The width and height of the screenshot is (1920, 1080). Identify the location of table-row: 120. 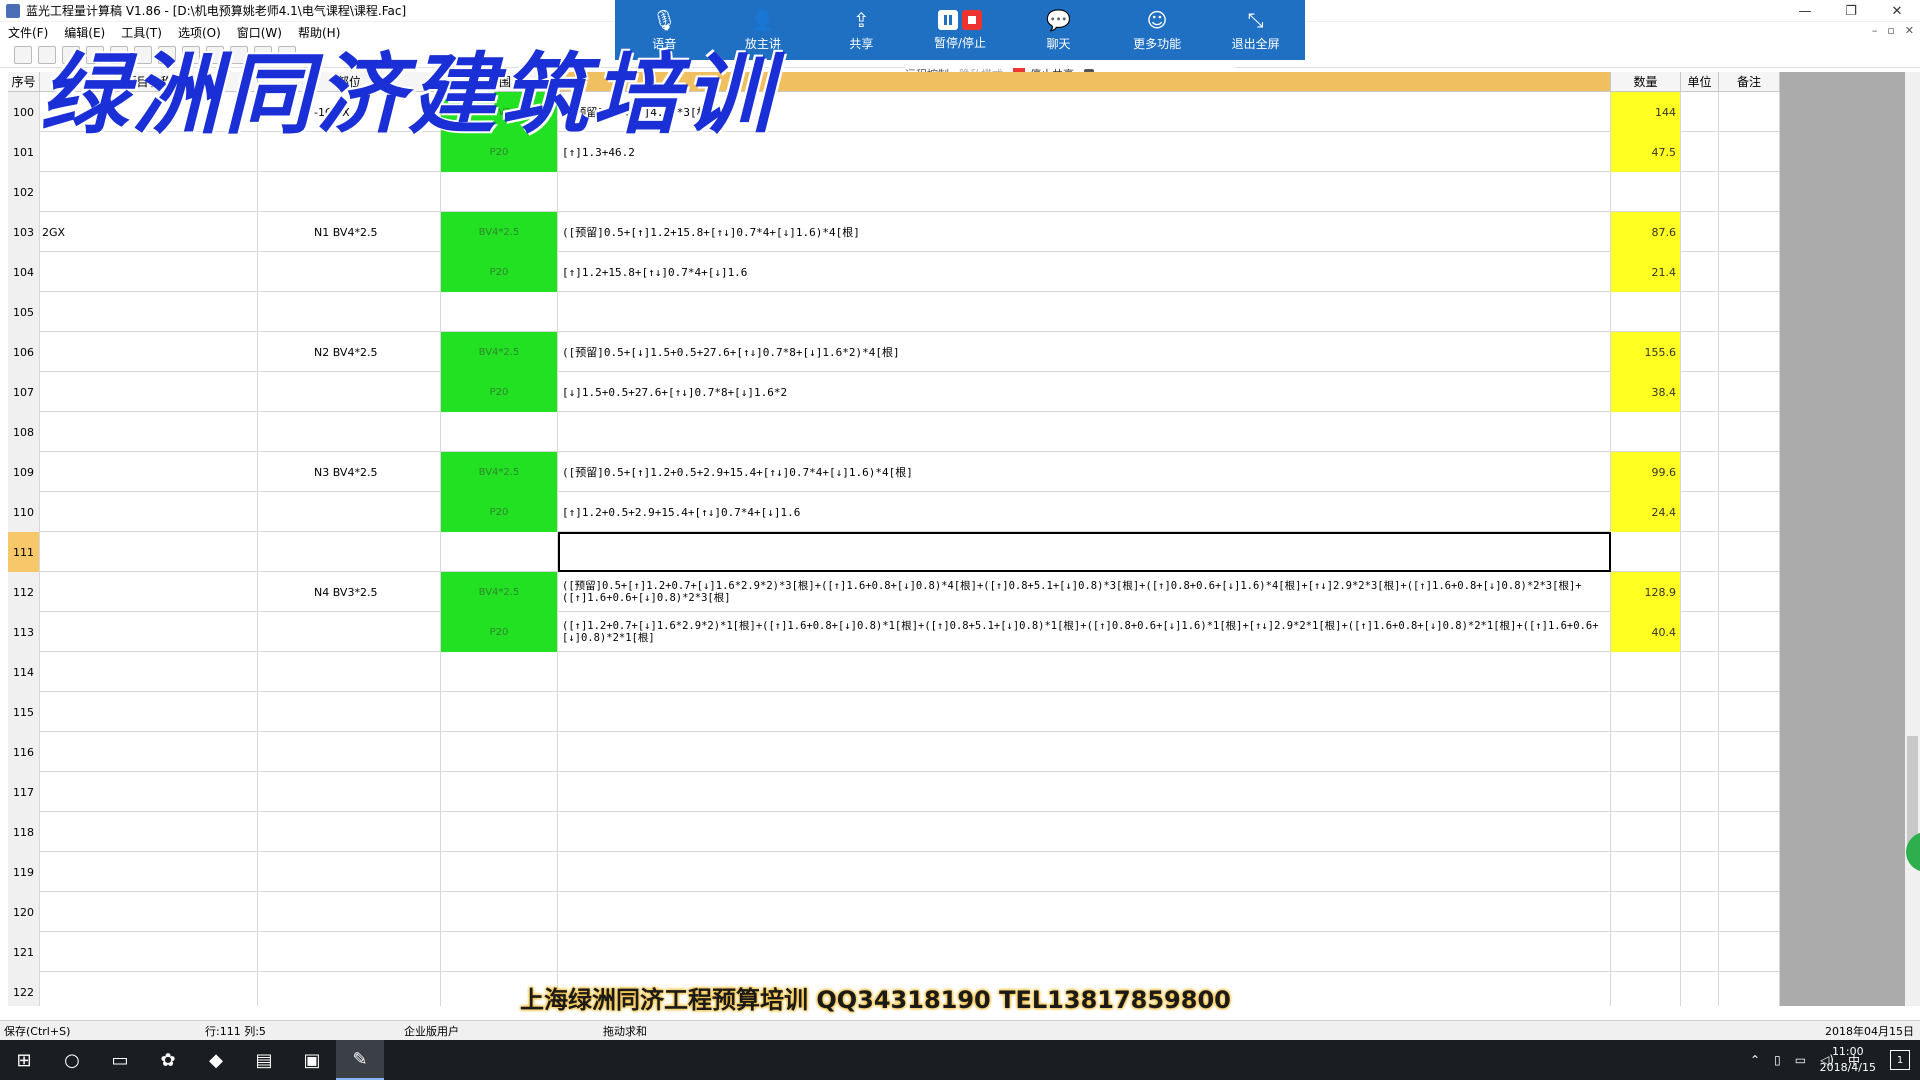
(894, 912).